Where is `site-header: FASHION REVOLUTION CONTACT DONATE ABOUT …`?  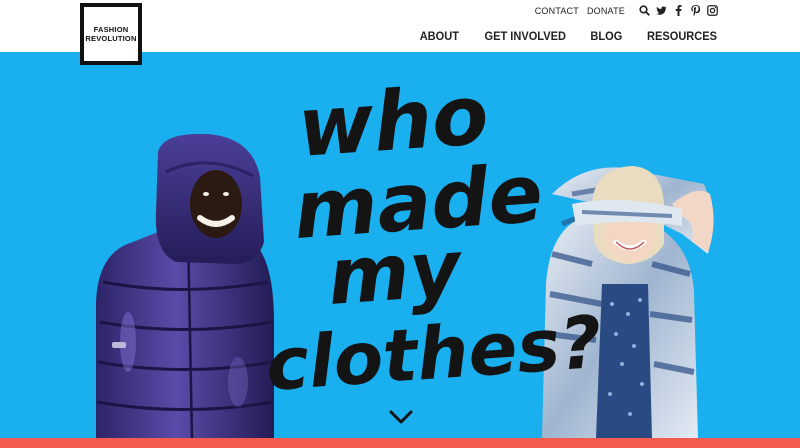
site-header: FASHION REVOLUTION CONTACT DONATE ABOUT … is located at coordinates (400, 32).